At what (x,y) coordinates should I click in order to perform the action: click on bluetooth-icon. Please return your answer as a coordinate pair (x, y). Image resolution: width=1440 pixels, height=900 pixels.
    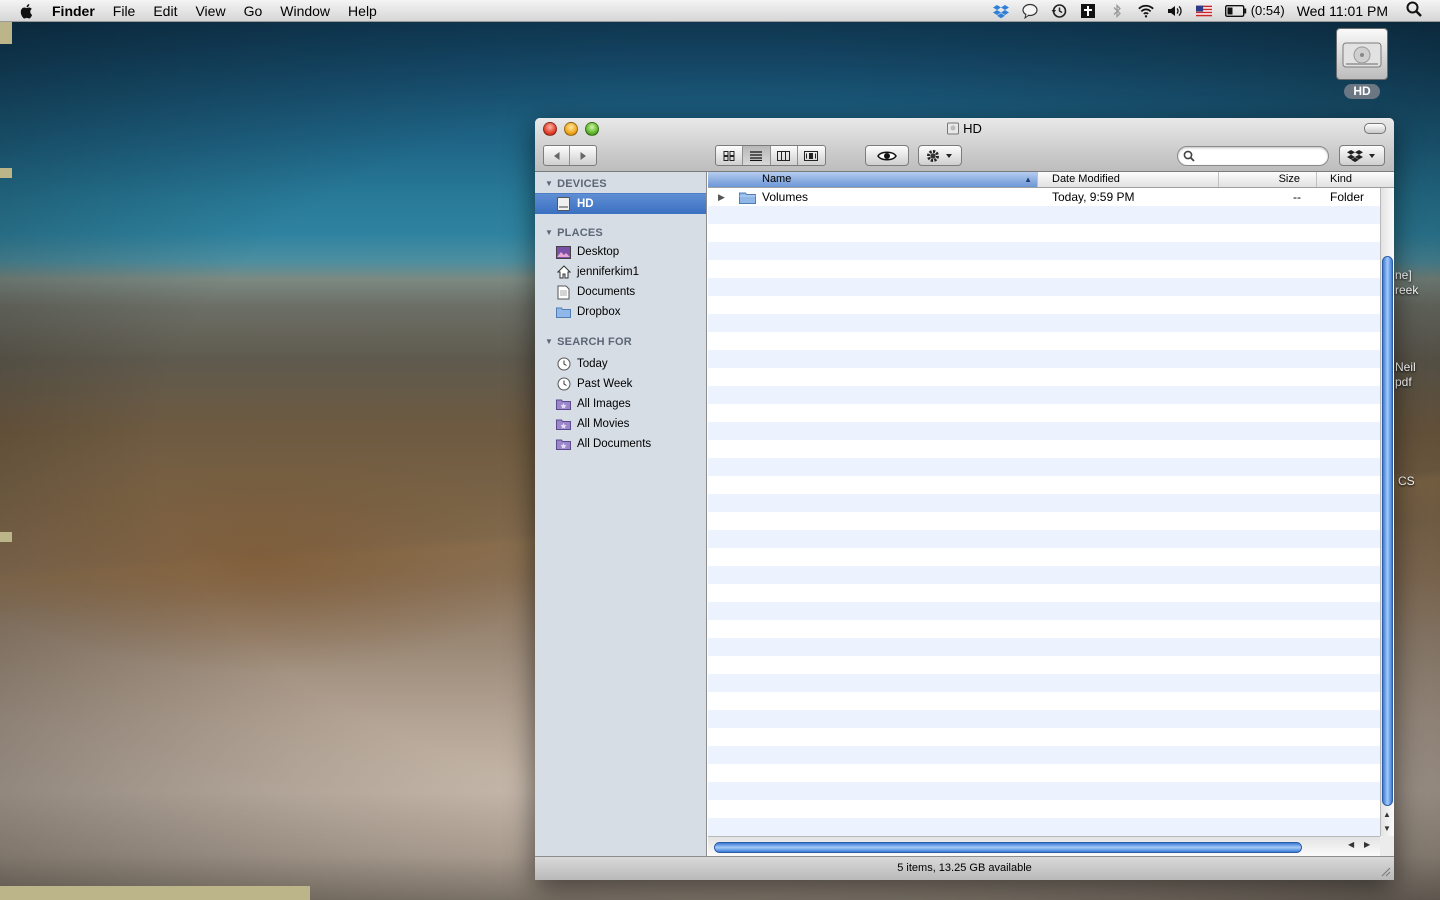
    Looking at the image, I should click on (1117, 11).